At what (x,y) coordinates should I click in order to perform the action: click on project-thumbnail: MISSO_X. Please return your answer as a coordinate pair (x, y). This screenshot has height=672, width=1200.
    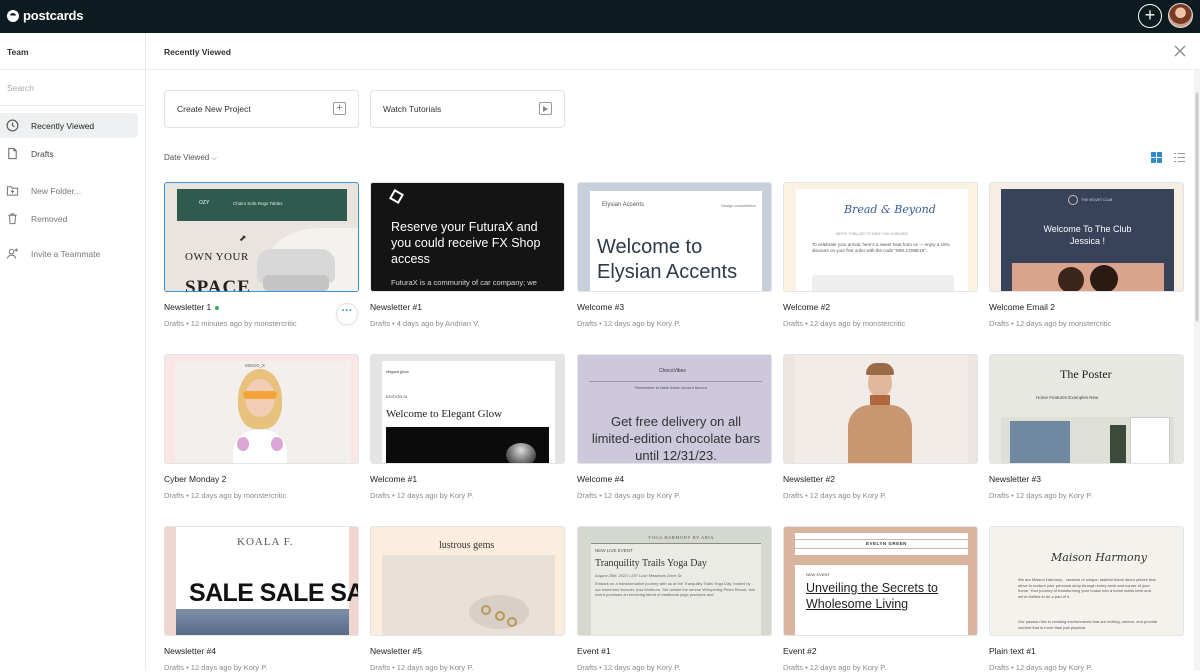
    Looking at the image, I should click on (261, 409).